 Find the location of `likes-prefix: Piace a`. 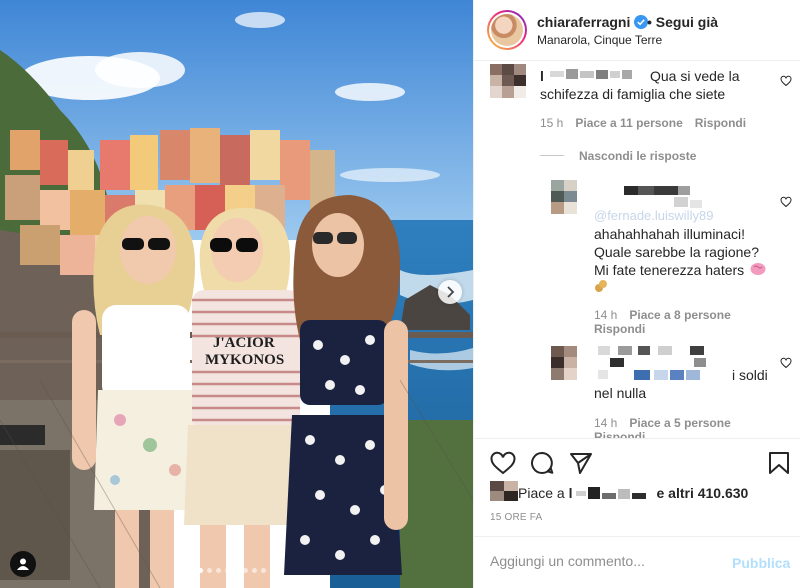

likes-prefix: Piace a is located at coordinates (543, 493).